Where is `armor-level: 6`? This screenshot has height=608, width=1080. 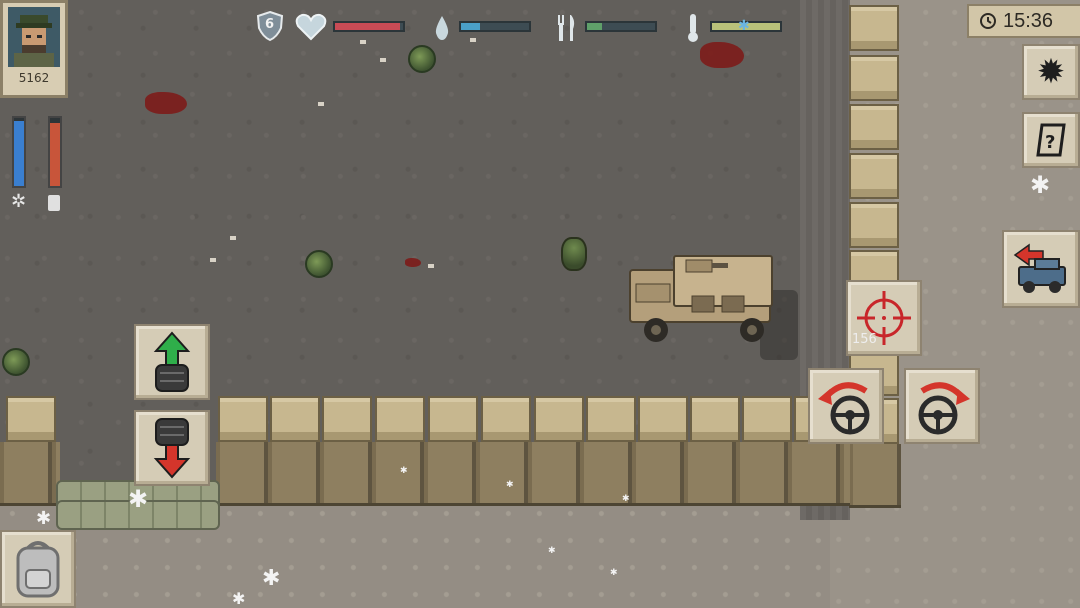 armor-level: 6 is located at coordinates (270, 24).